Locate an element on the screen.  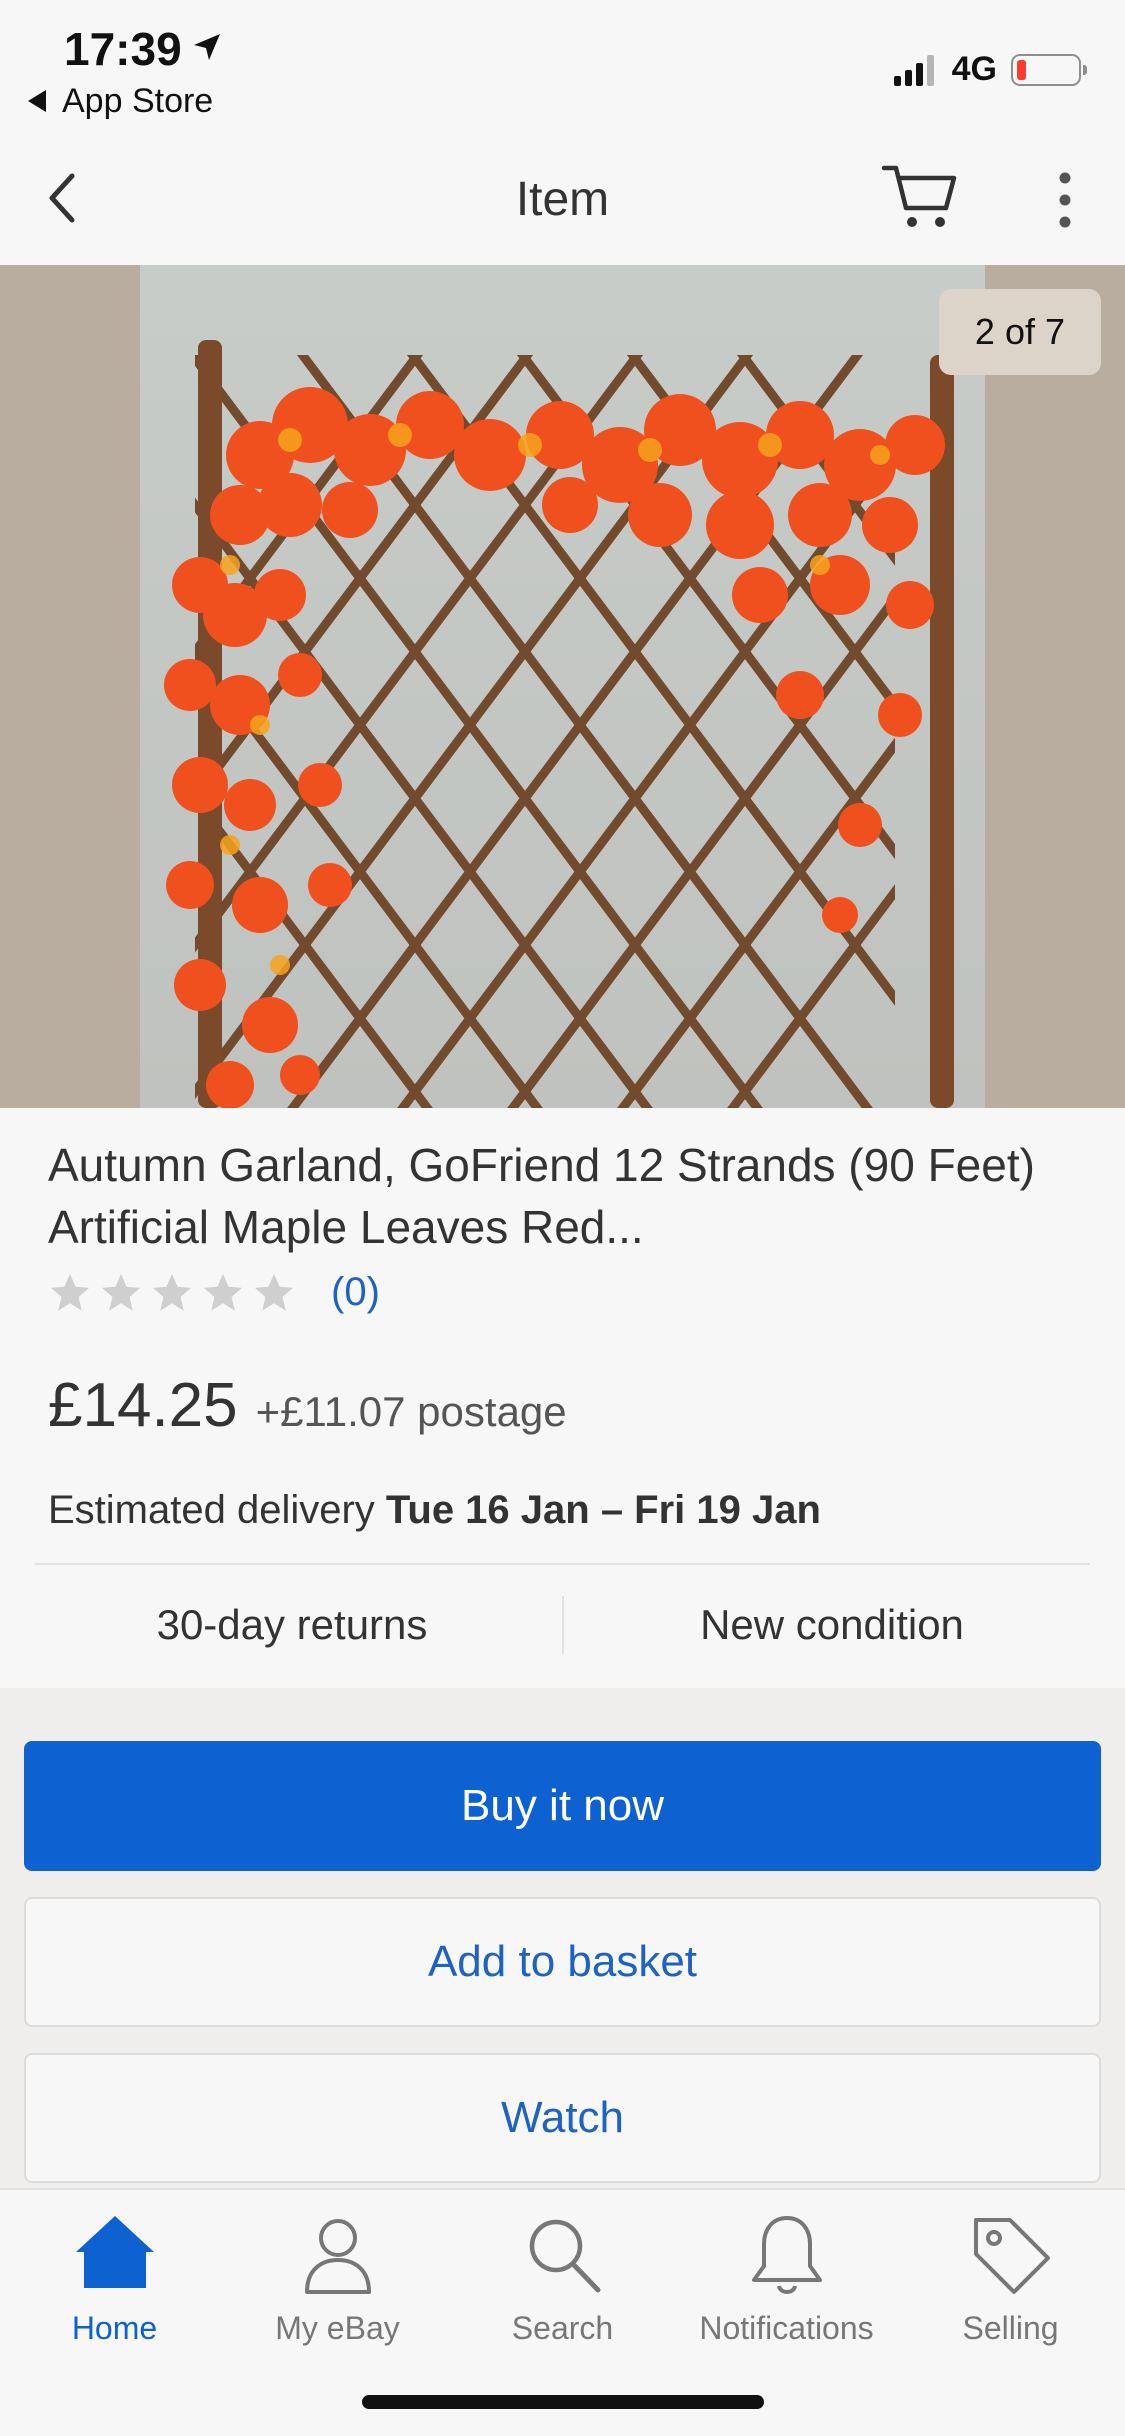
bell-icon is located at coordinates (786, 2255).